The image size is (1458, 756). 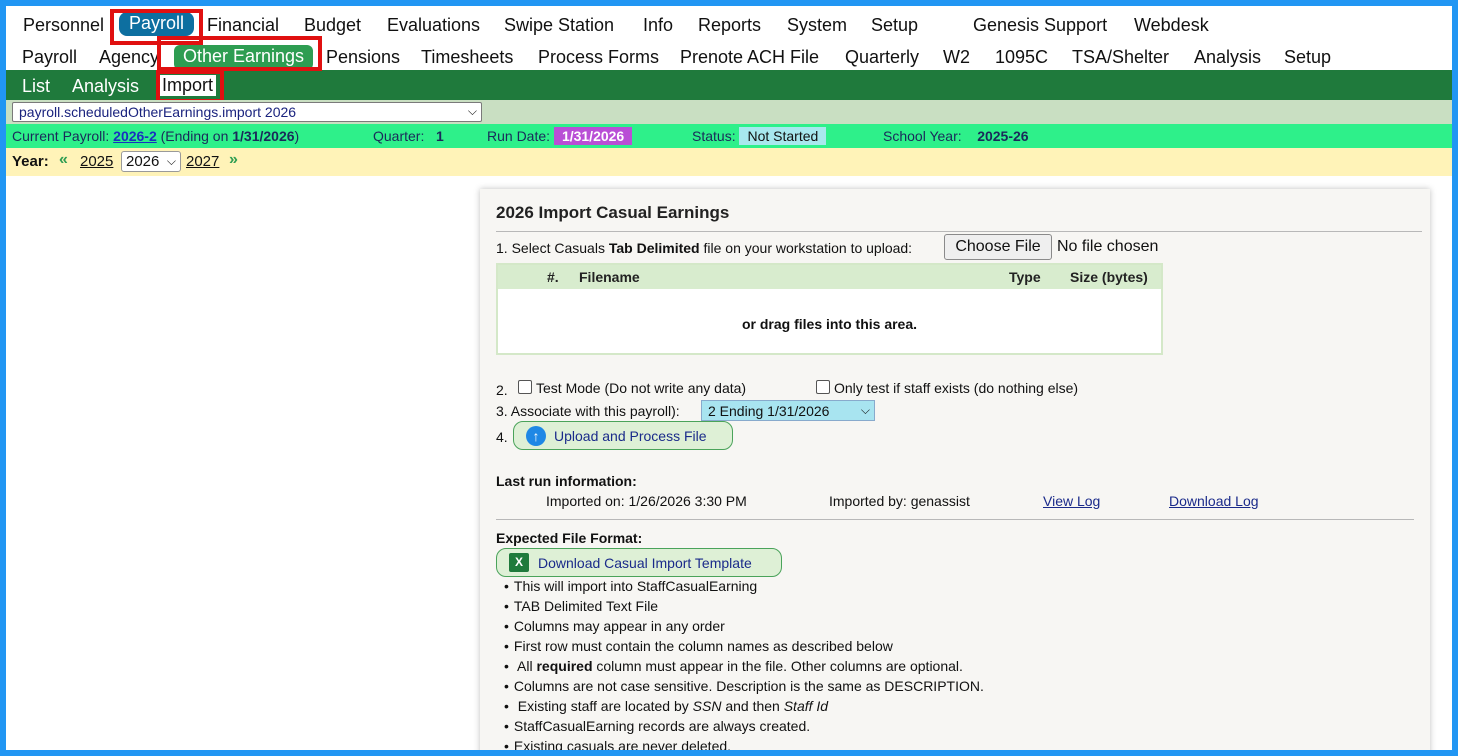 I want to click on expected-format-label: Expected File Format:, so click(x=569, y=538).